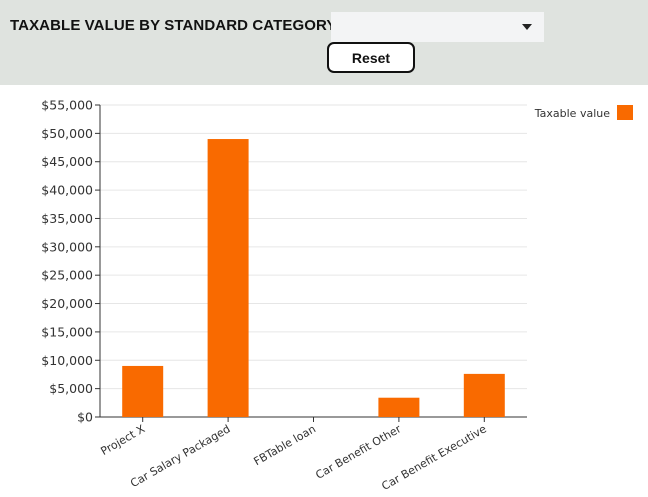 This screenshot has width=648, height=497. Describe the element at coordinates (67, 105) in the screenshot. I see `y-tick-label: $55,000` at that location.